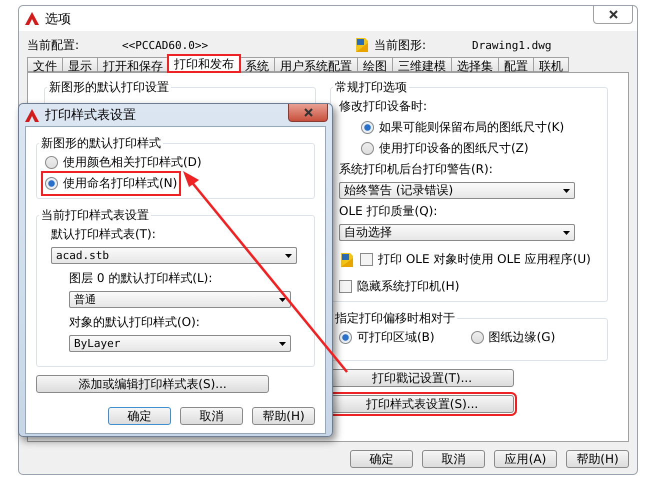 The width and height of the screenshot is (652, 487). Describe the element at coordinates (141, 278) in the screenshot. I see `field-label: 图层 0 的默认打印样式(L):` at that location.